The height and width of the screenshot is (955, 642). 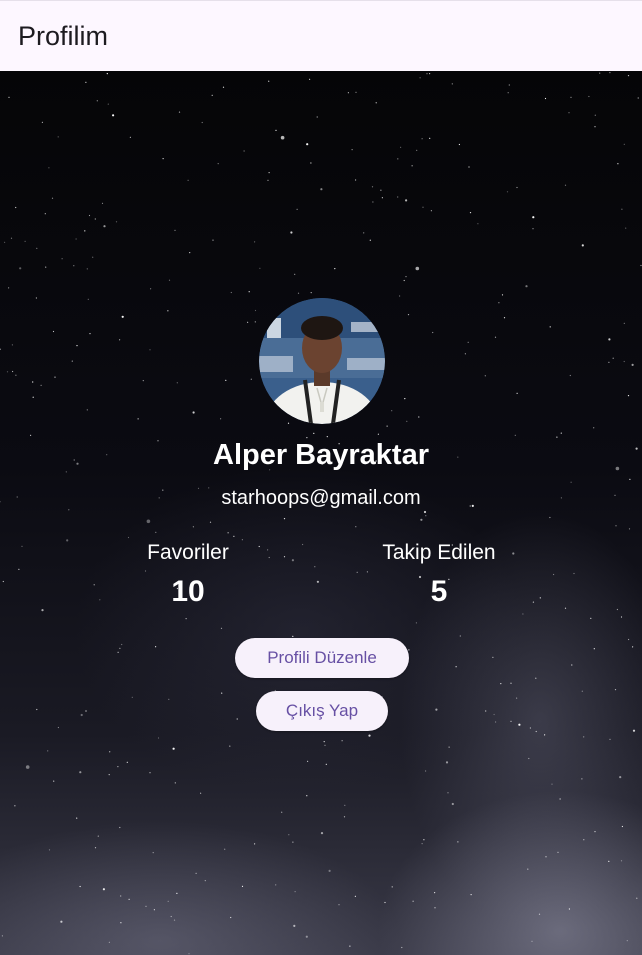 I want to click on following-count: 5, so click(x=439, y=591).